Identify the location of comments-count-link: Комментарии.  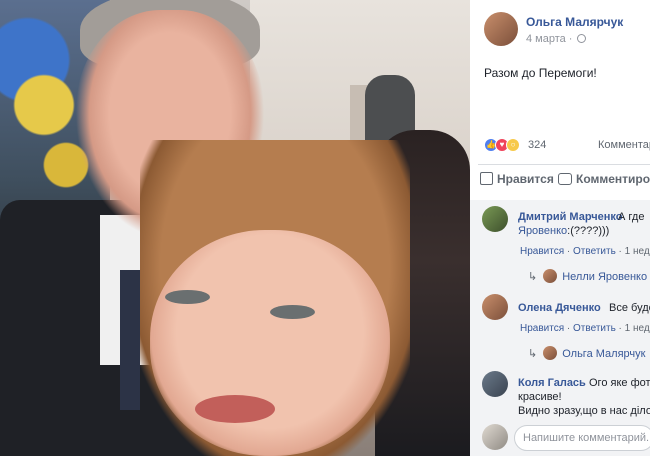
(624, 145).